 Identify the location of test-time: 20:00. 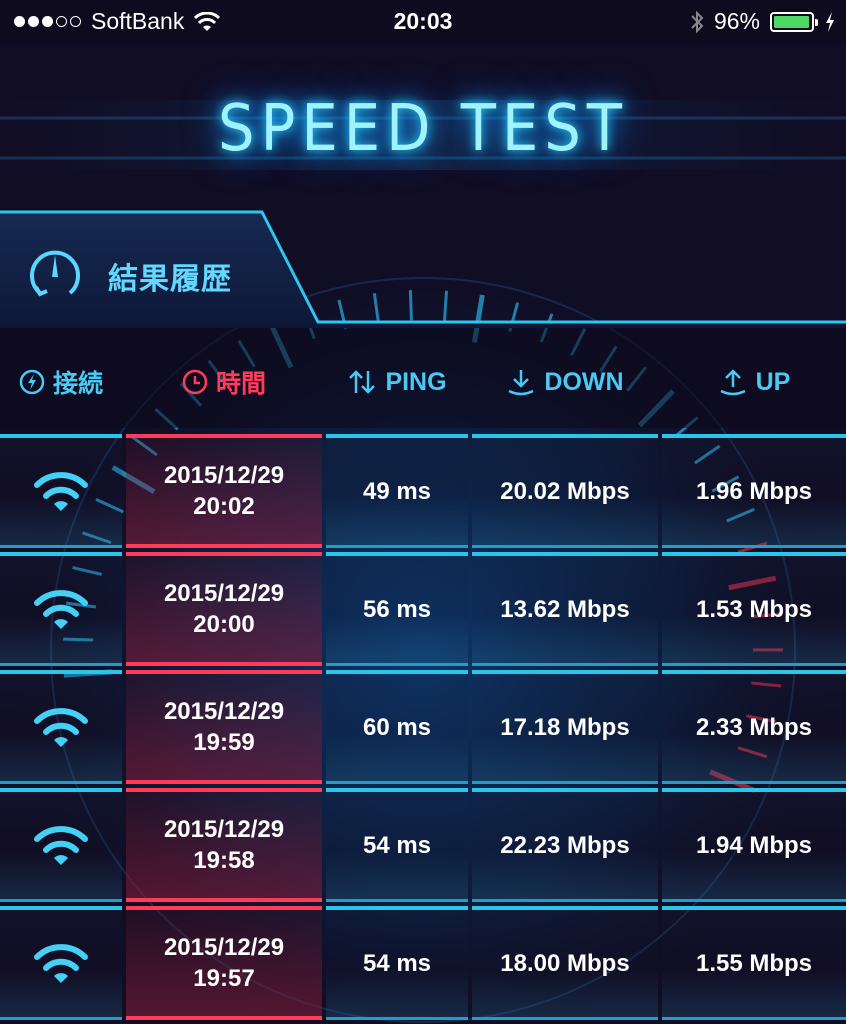
(224, 624).